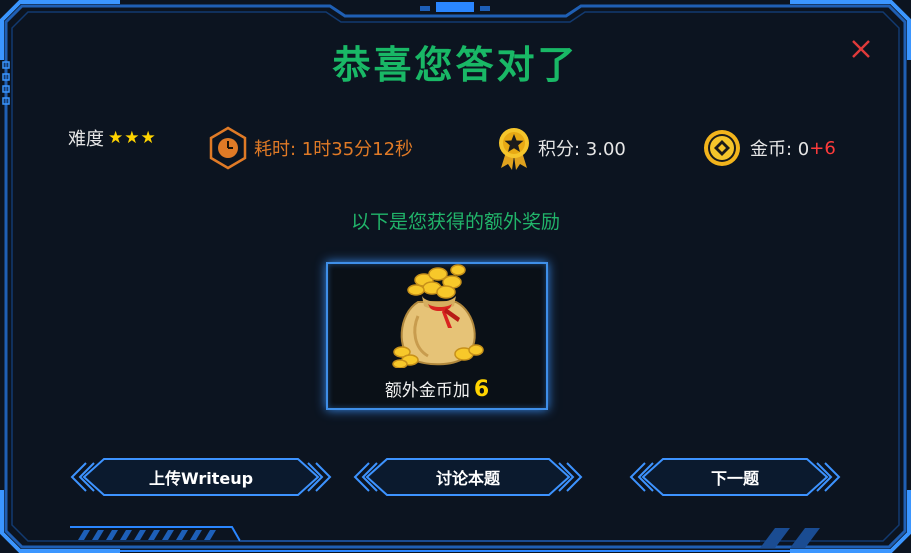 This screenshot has height=553, width=911. Describe the element at coordinates (822, 148) in the screenshot. I see `coins-bonus: +6` at that location.